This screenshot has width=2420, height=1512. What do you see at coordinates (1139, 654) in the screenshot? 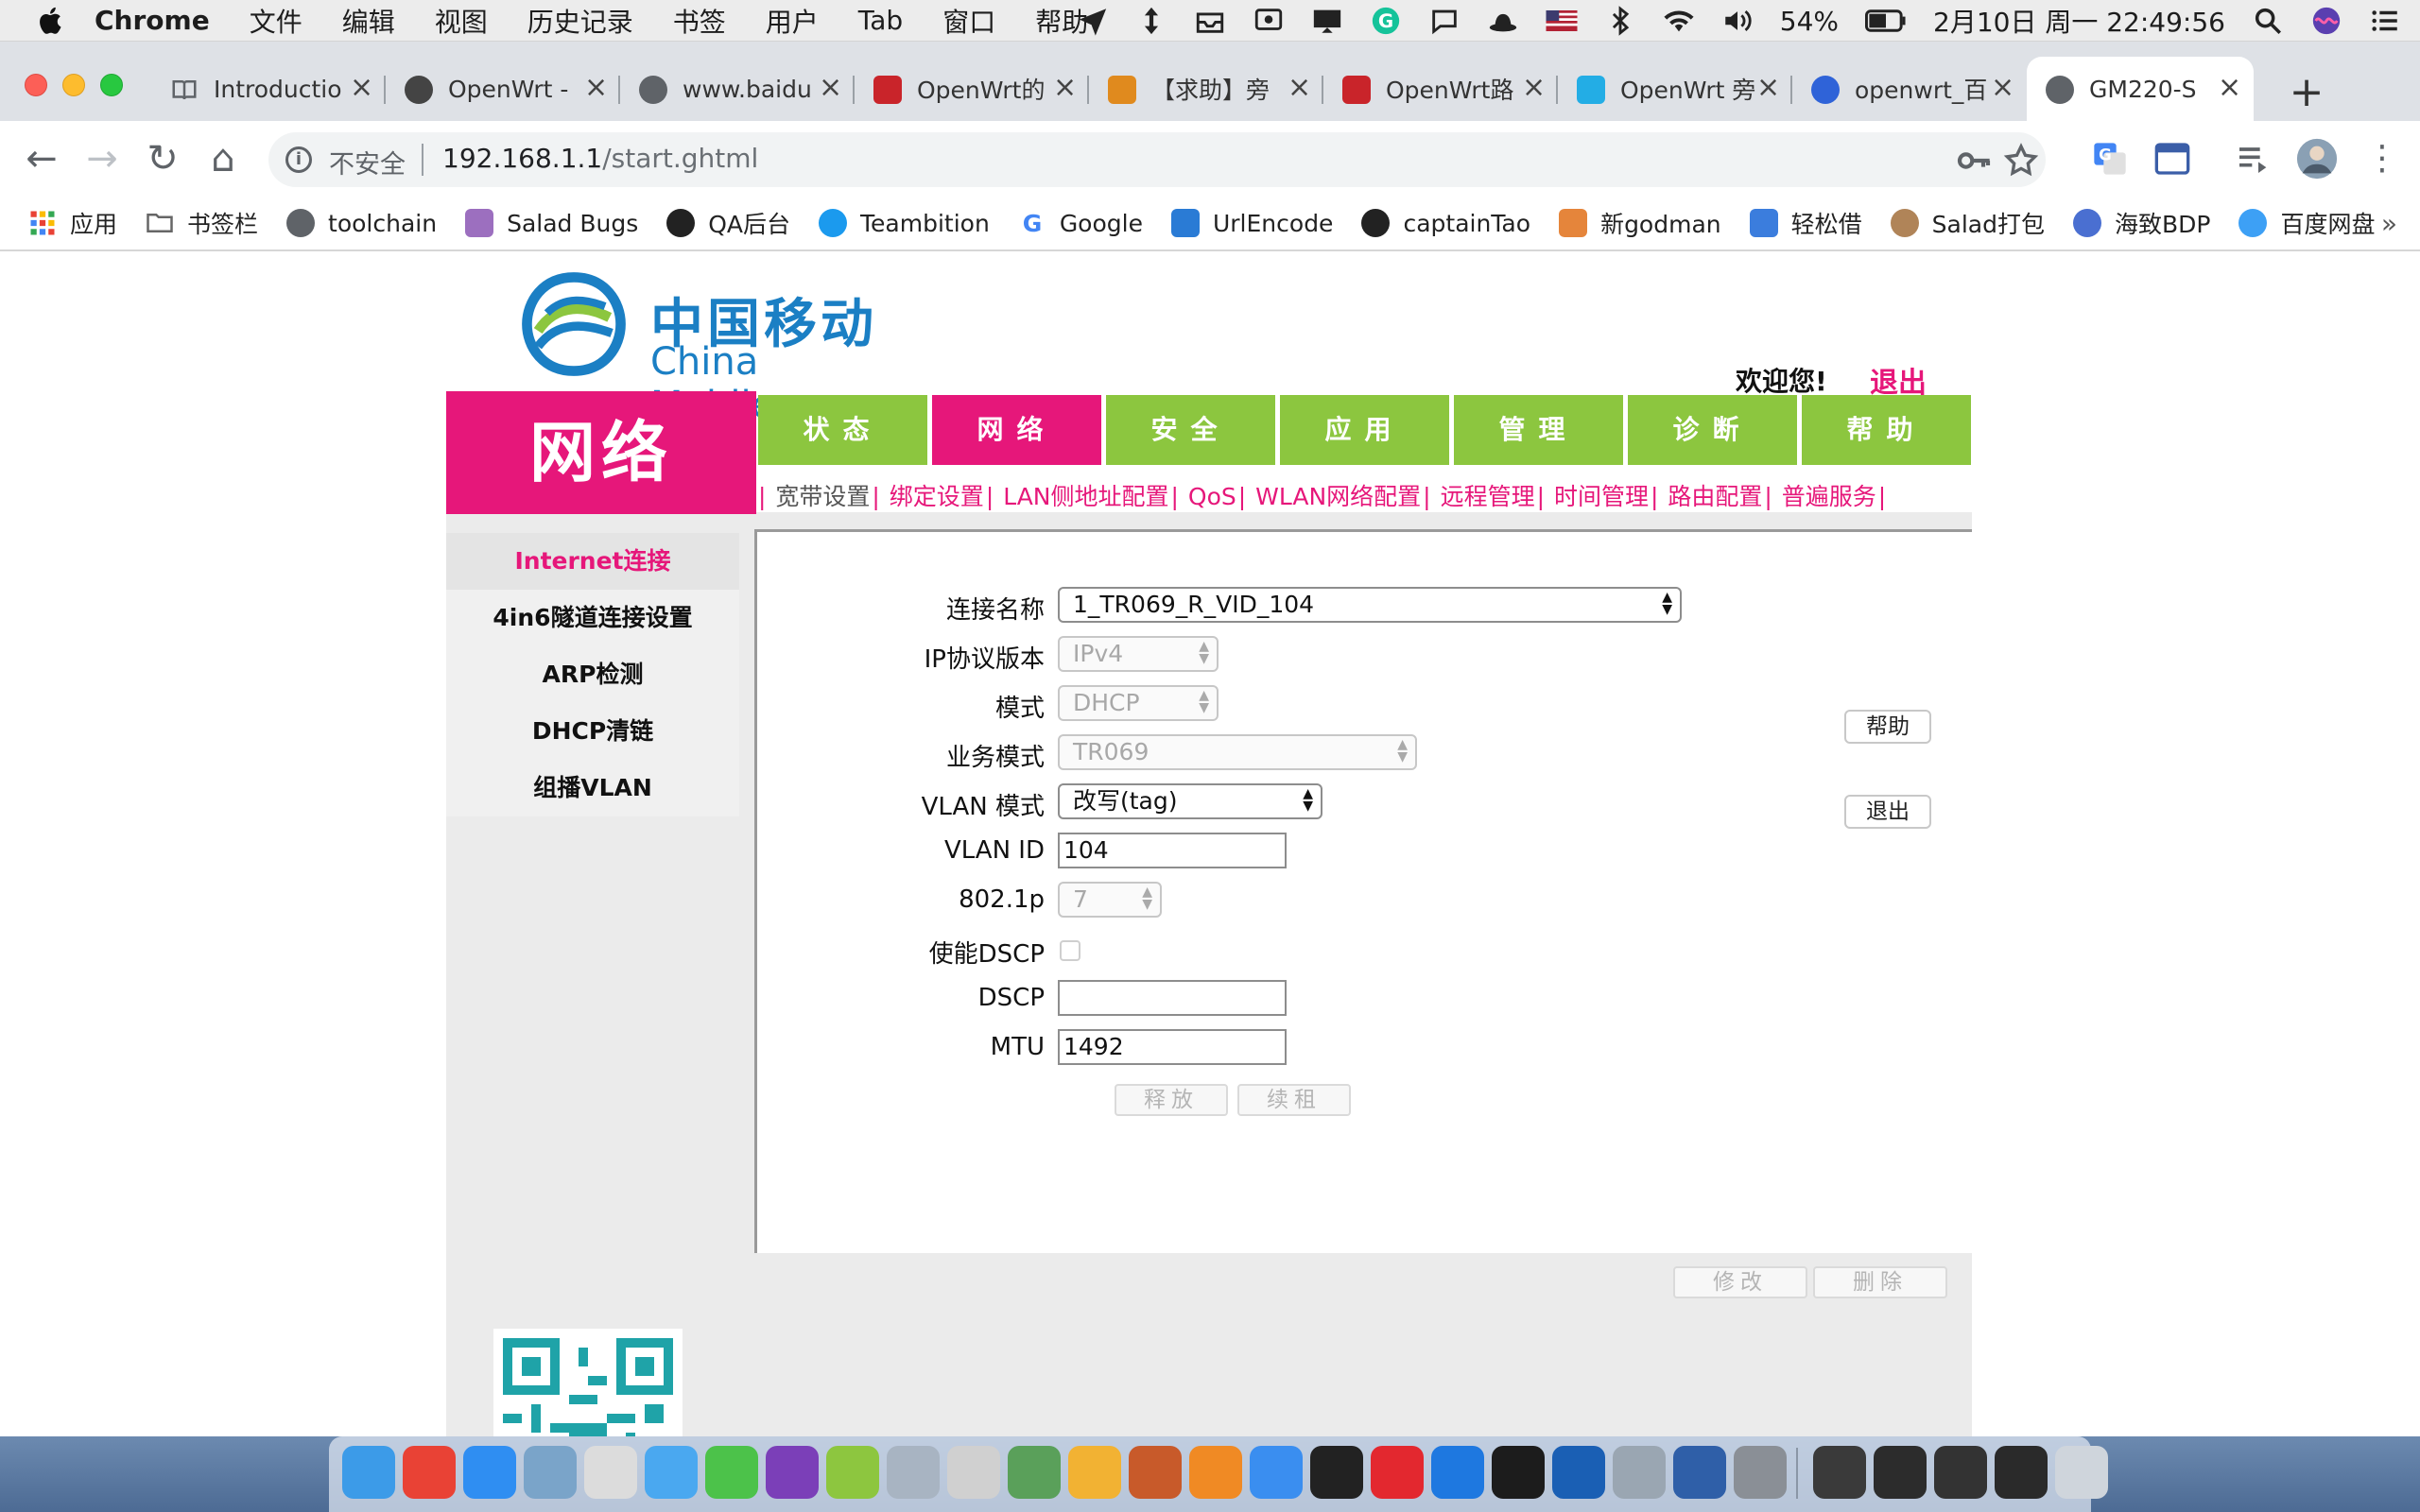
I see `ip-version-select: IPv4 ▲ ▼` at bounding box center [1139, 654].